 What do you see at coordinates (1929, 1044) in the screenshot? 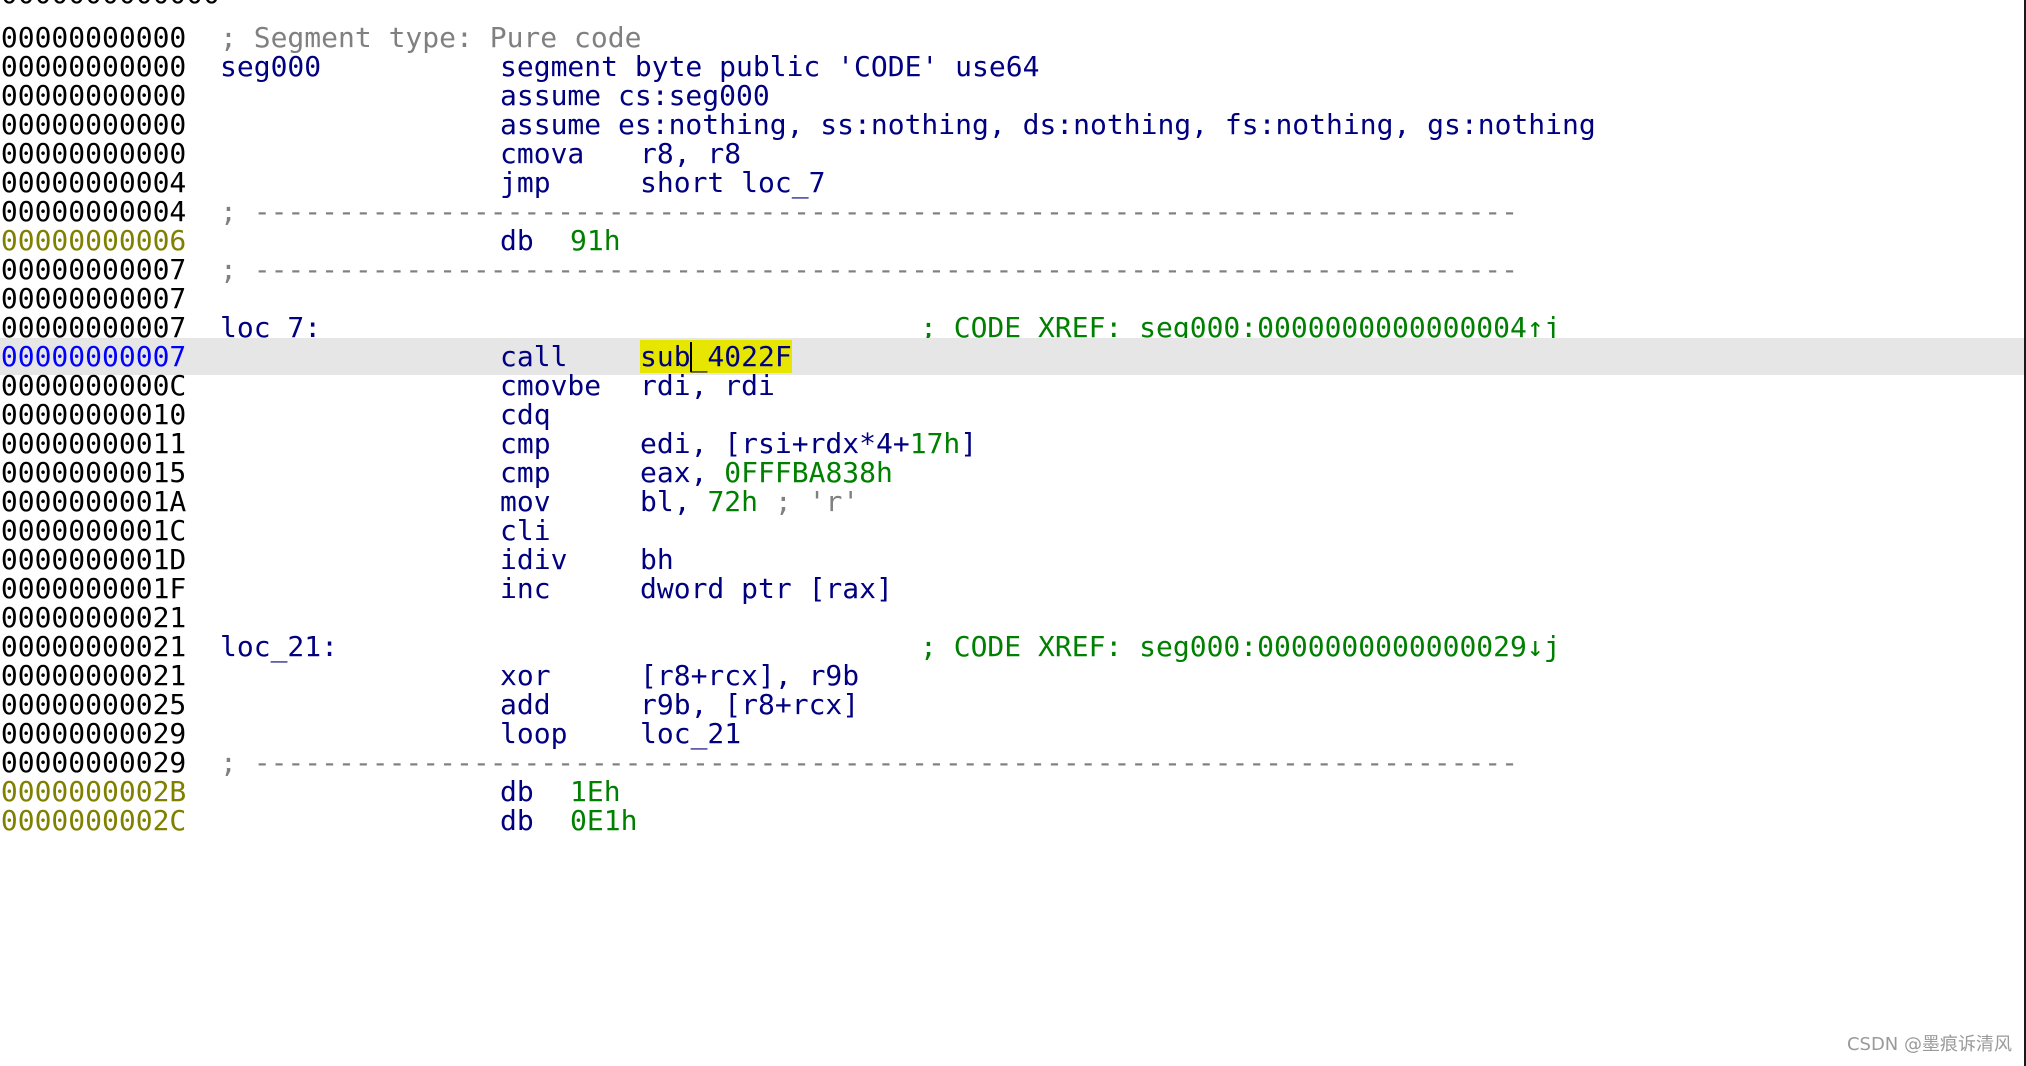
I see `watermark: CSDN @墨痕诉清风` at bounding box center [1929, 1044].